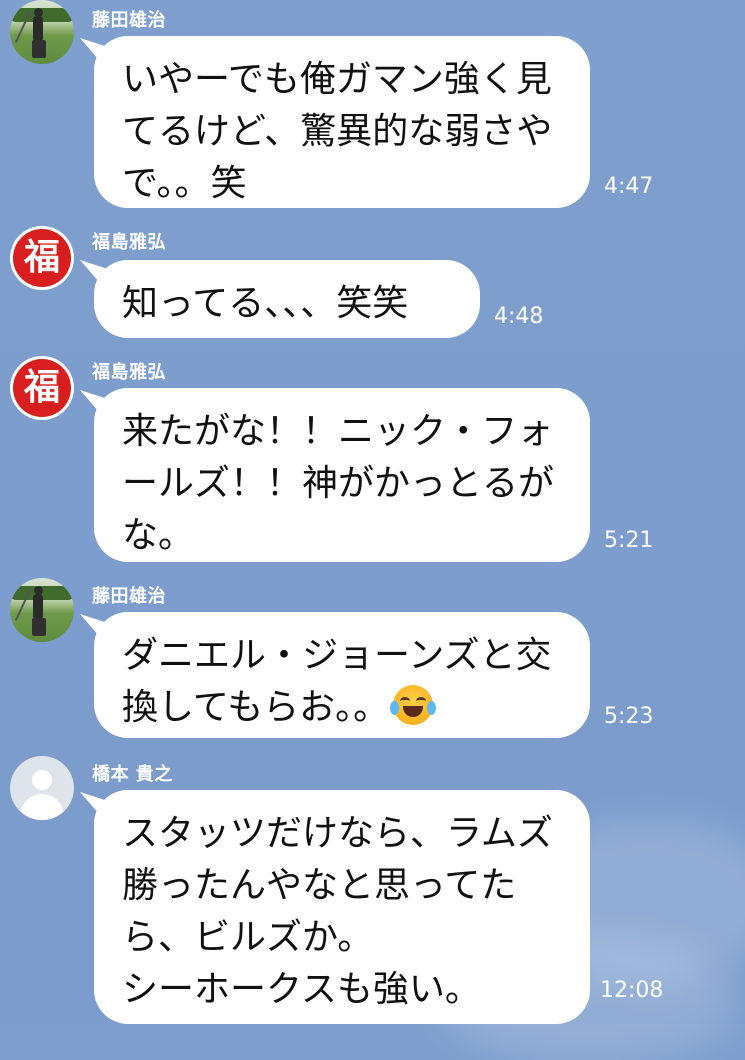 The image size is (745, 1060). What do you see at coordinates (632, 990) in the screenshot?
I see `timestamp: 12:08` at bounding box center [632, 990].